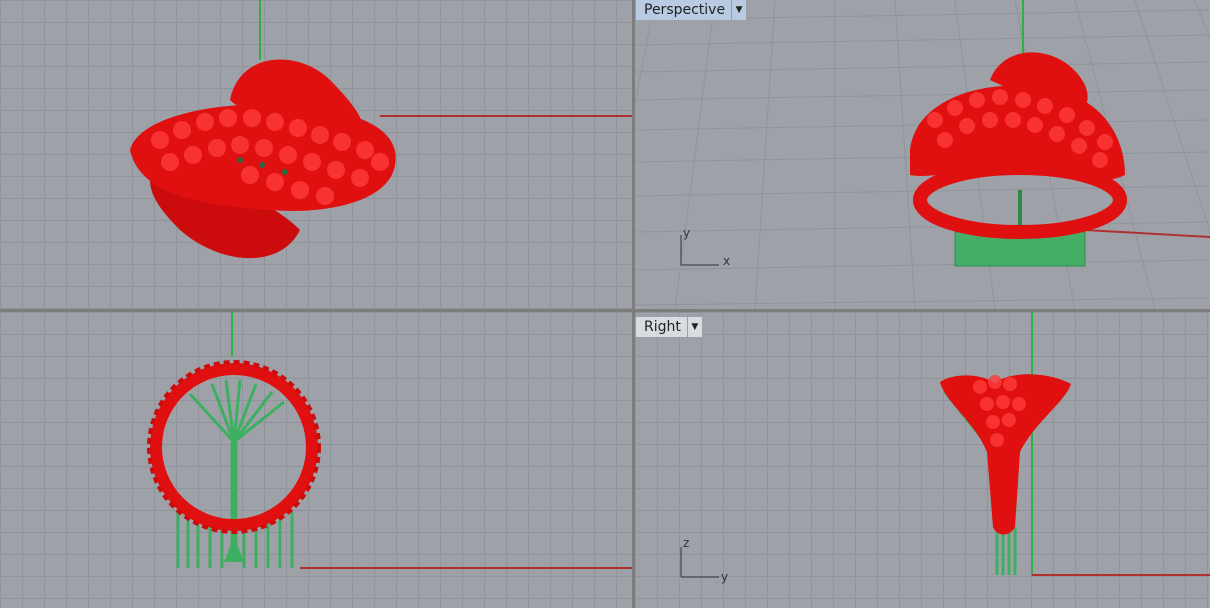  I want to click on x-axis-line, so click(1147, 233).